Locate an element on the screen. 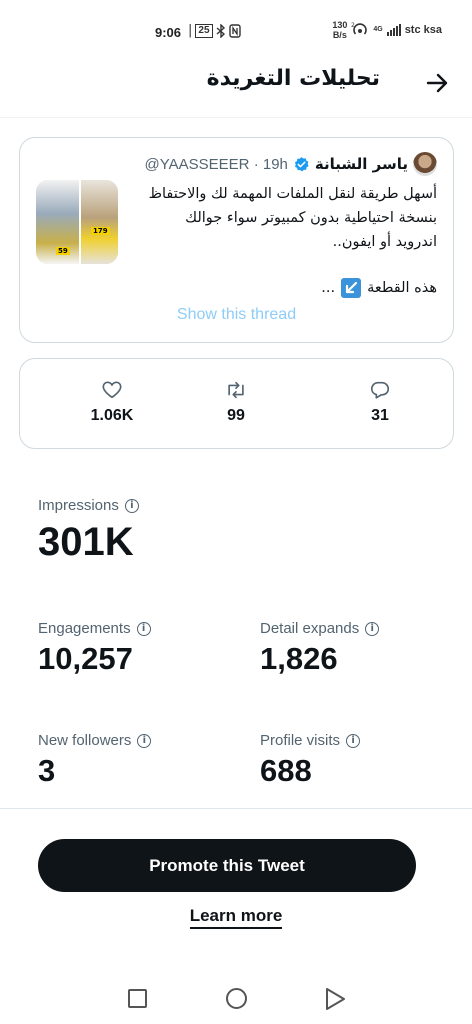 The height and width of the screenshot is (1024, 472). detail-expands-label: Detail expands is located at coordinates (310, 628).